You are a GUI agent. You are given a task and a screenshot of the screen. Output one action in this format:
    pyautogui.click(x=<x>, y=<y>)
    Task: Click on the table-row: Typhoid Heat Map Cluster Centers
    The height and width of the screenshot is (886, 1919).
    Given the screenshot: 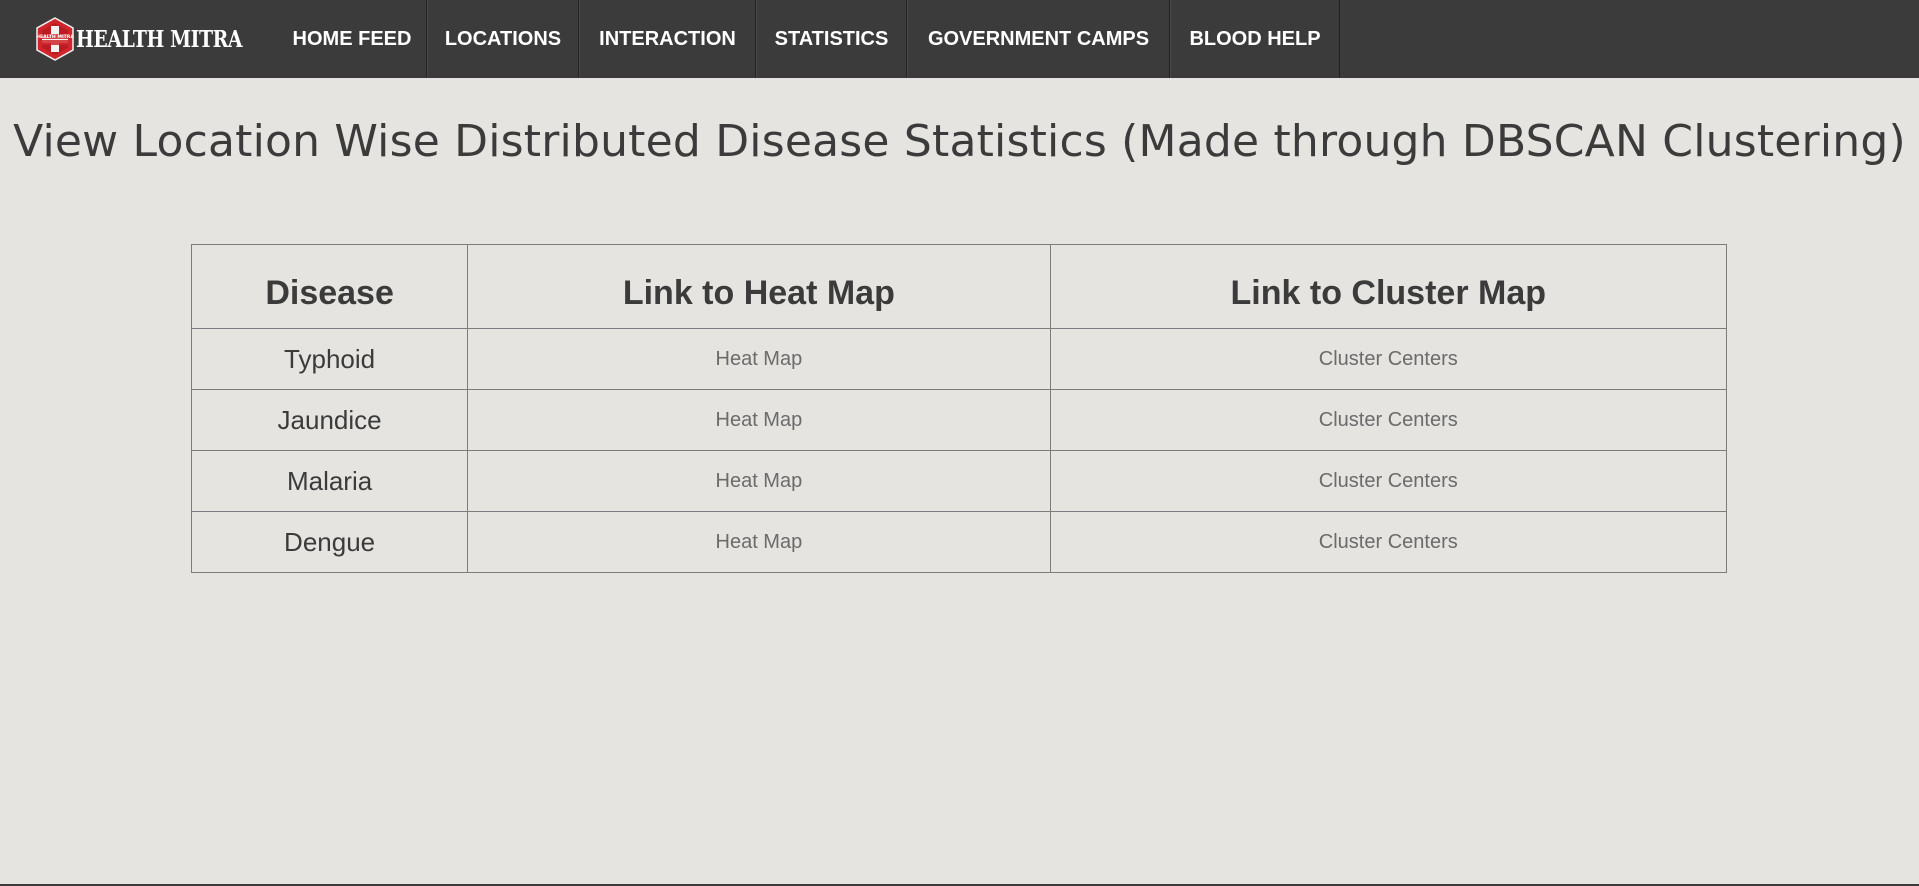 What is the action you would take?
    pyautogui.click(x=959, y=359)
    